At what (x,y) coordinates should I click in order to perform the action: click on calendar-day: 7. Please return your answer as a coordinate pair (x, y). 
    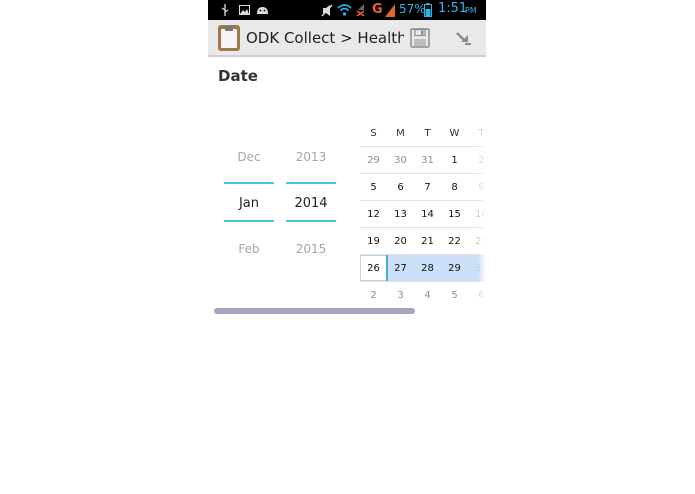
    Looking at the image, I should click on (427, 187).